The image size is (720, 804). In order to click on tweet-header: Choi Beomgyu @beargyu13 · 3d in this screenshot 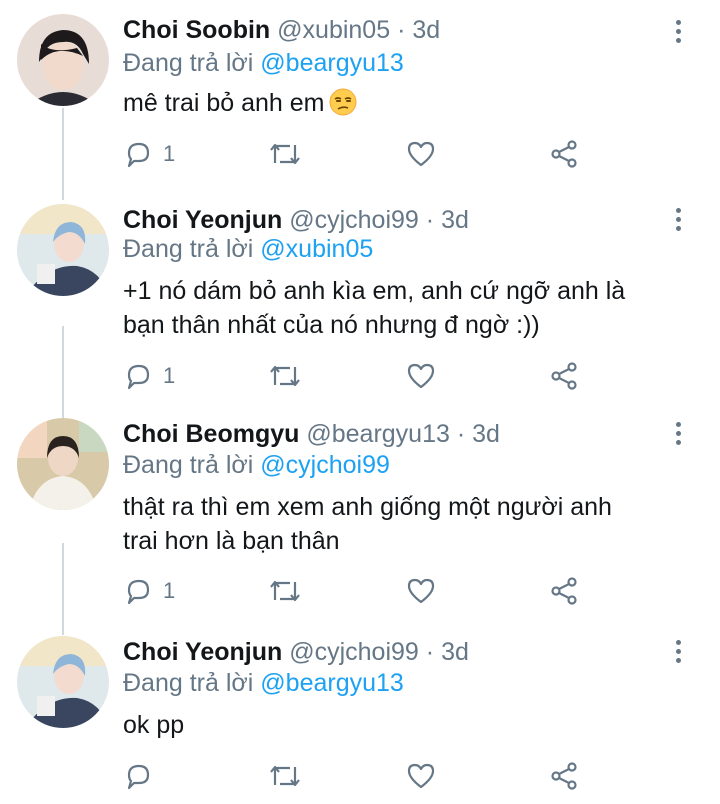, I will do `click(311, 434)`.